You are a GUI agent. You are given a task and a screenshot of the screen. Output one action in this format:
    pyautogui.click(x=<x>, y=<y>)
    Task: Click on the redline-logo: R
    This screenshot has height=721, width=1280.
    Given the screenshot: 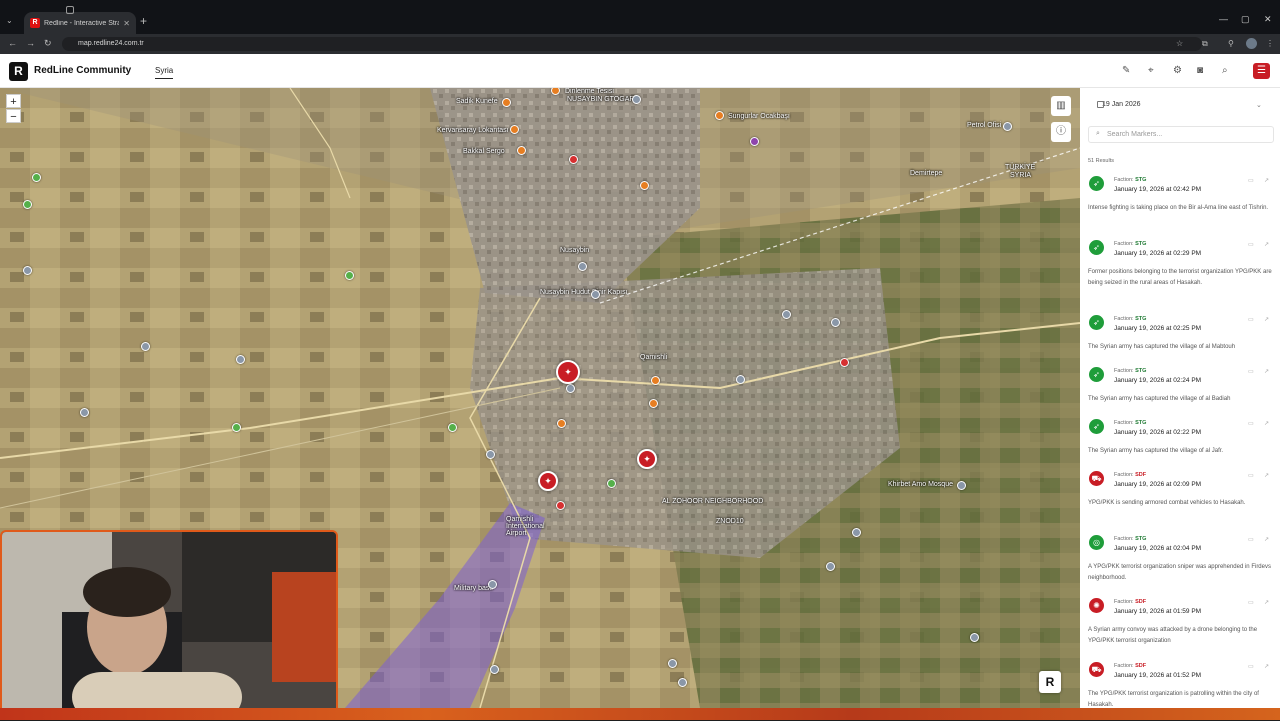 What is the action you would take?
    pyautogui.click(x=18, y=71)
    